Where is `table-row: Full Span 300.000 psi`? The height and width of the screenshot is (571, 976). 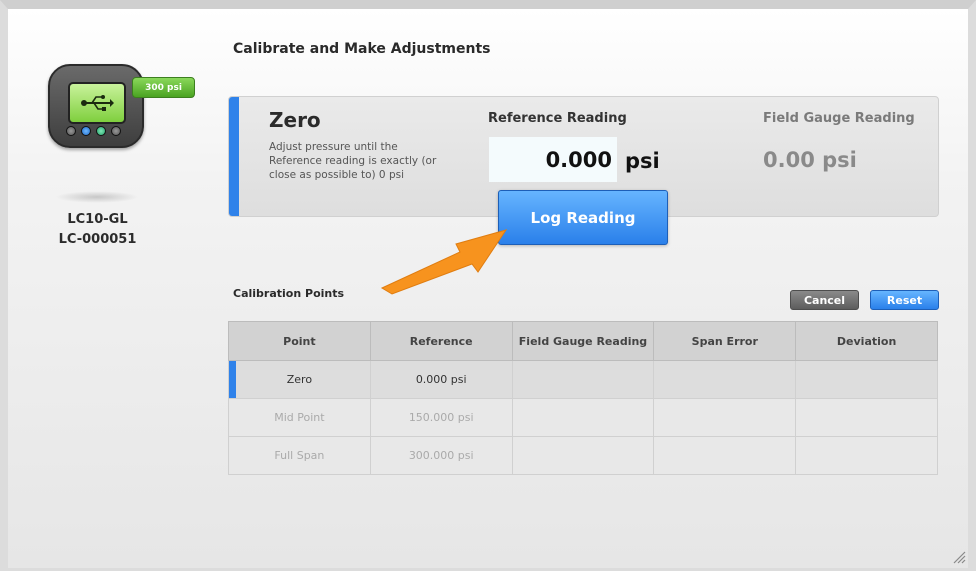 table-row: Full Span 300.000 psi is located at coordinates (583, 455).